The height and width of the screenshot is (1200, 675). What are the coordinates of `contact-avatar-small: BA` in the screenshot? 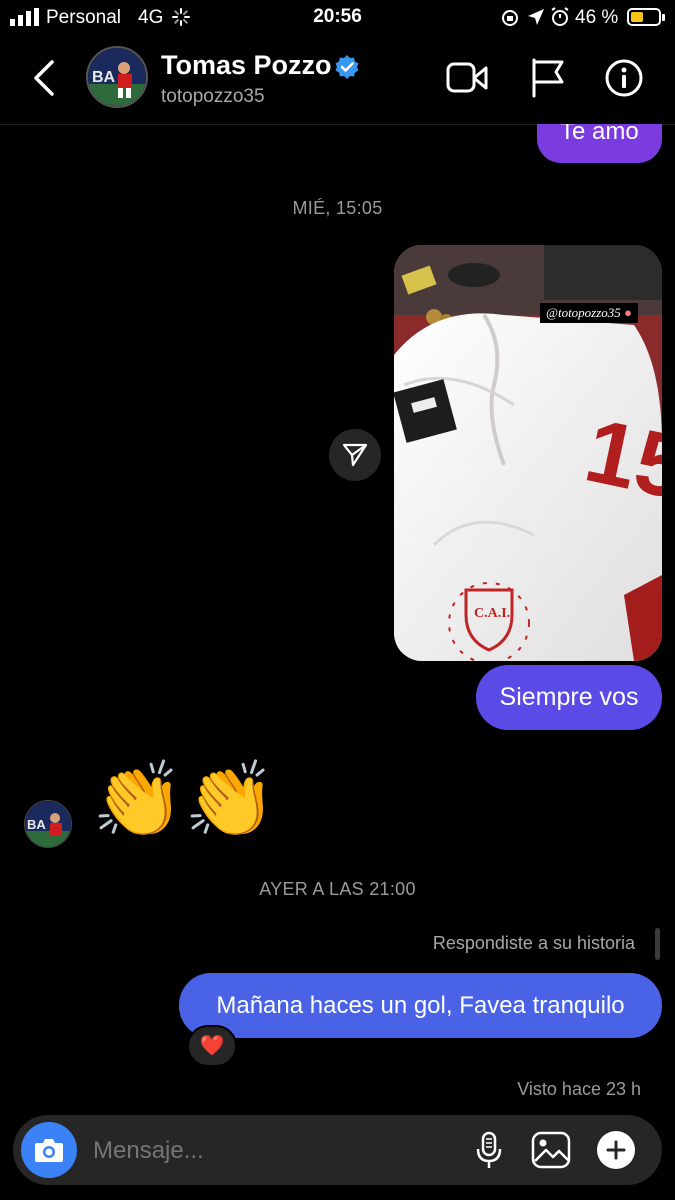 It's located at (48, 824).